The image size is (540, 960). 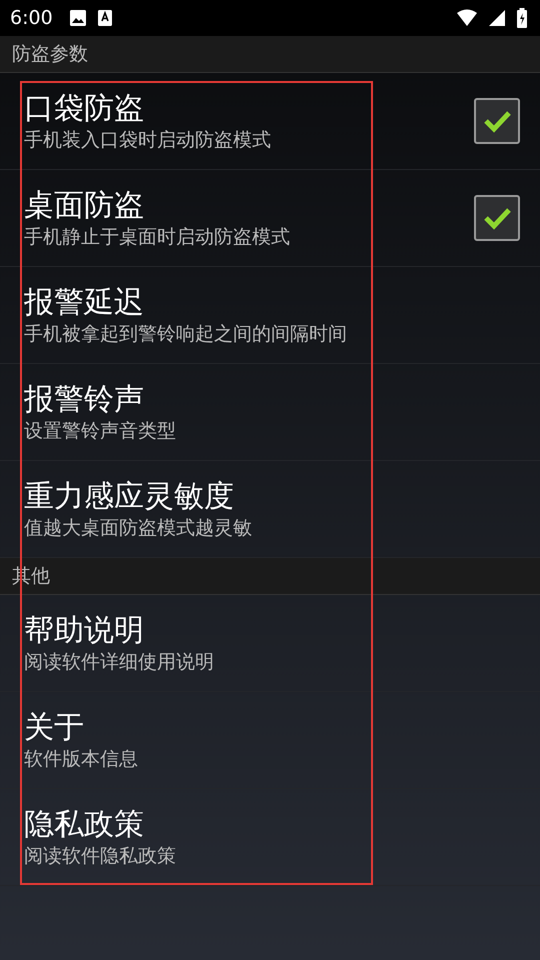 I want to click on item-summary: 值越大桌面防盗模式越灵敏, so click(x=138, y=528).